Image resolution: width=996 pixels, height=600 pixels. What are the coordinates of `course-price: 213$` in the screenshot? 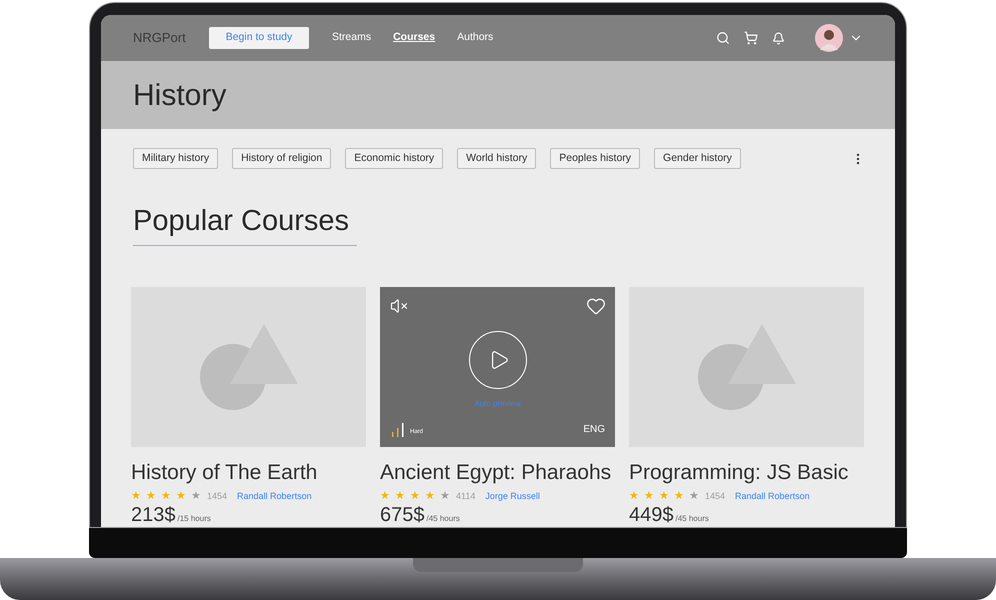 It's located at (153, 515).